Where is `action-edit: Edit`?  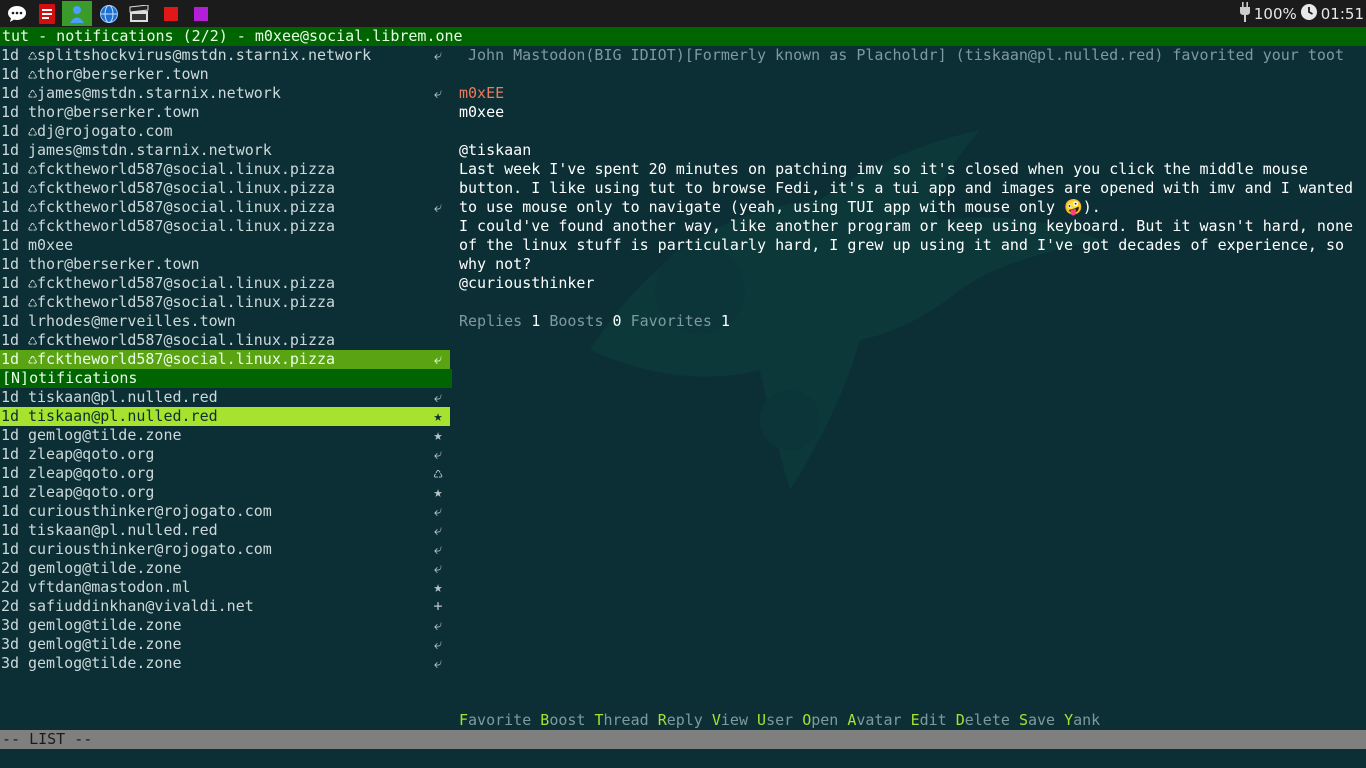 action-edit: Edit is located at coordinates (929, 720).